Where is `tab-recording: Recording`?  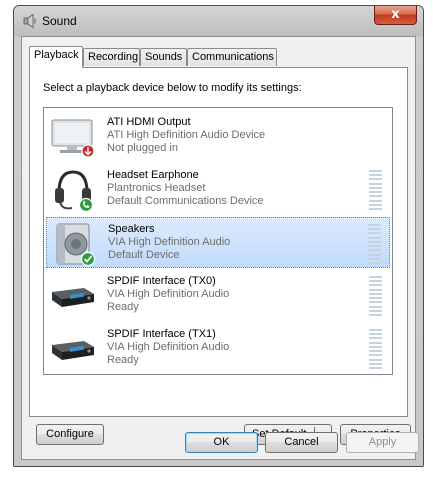
tab-recording: Recording is located at coordinates (111, 57).